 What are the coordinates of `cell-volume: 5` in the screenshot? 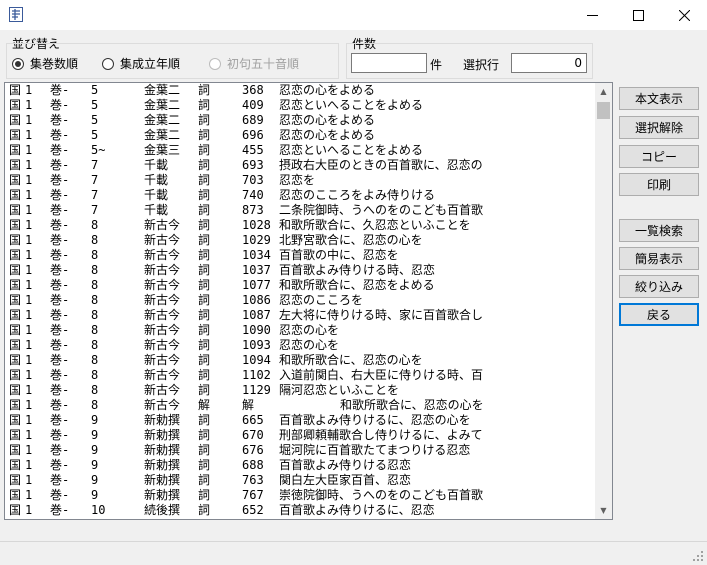 It's located at (95, 120).